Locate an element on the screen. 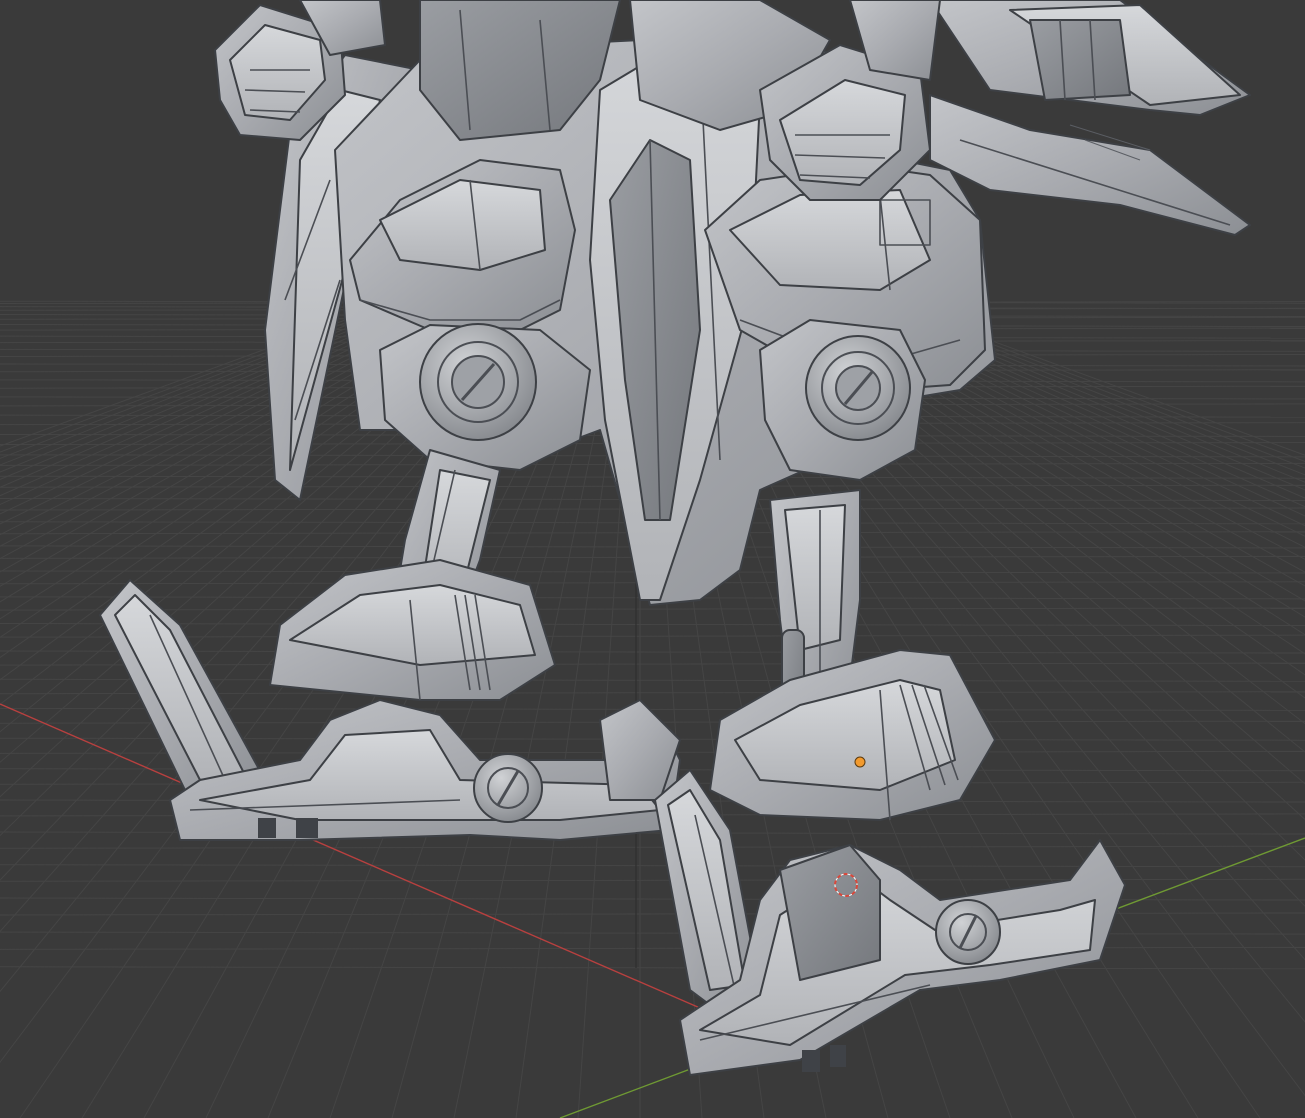  left-foot-fin is located at coordinates (182, 690).